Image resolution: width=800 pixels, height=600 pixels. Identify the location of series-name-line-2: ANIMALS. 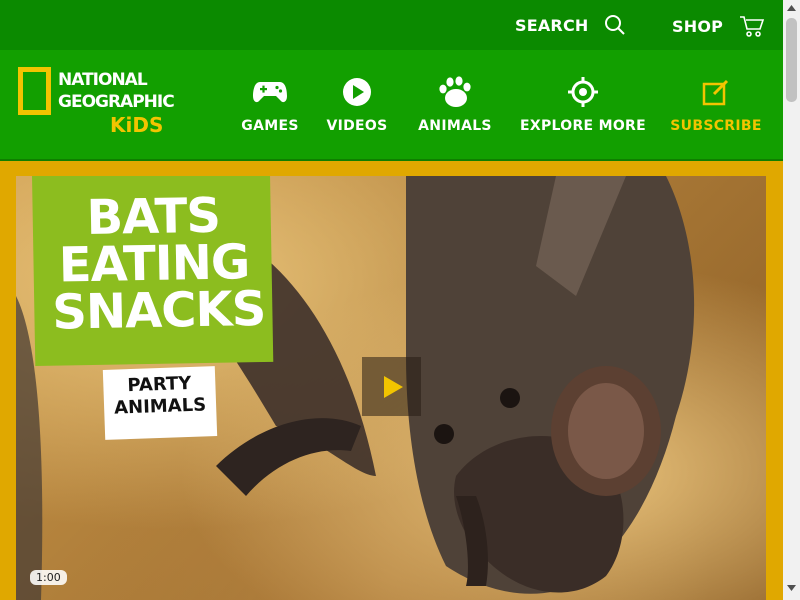
(160, 406).